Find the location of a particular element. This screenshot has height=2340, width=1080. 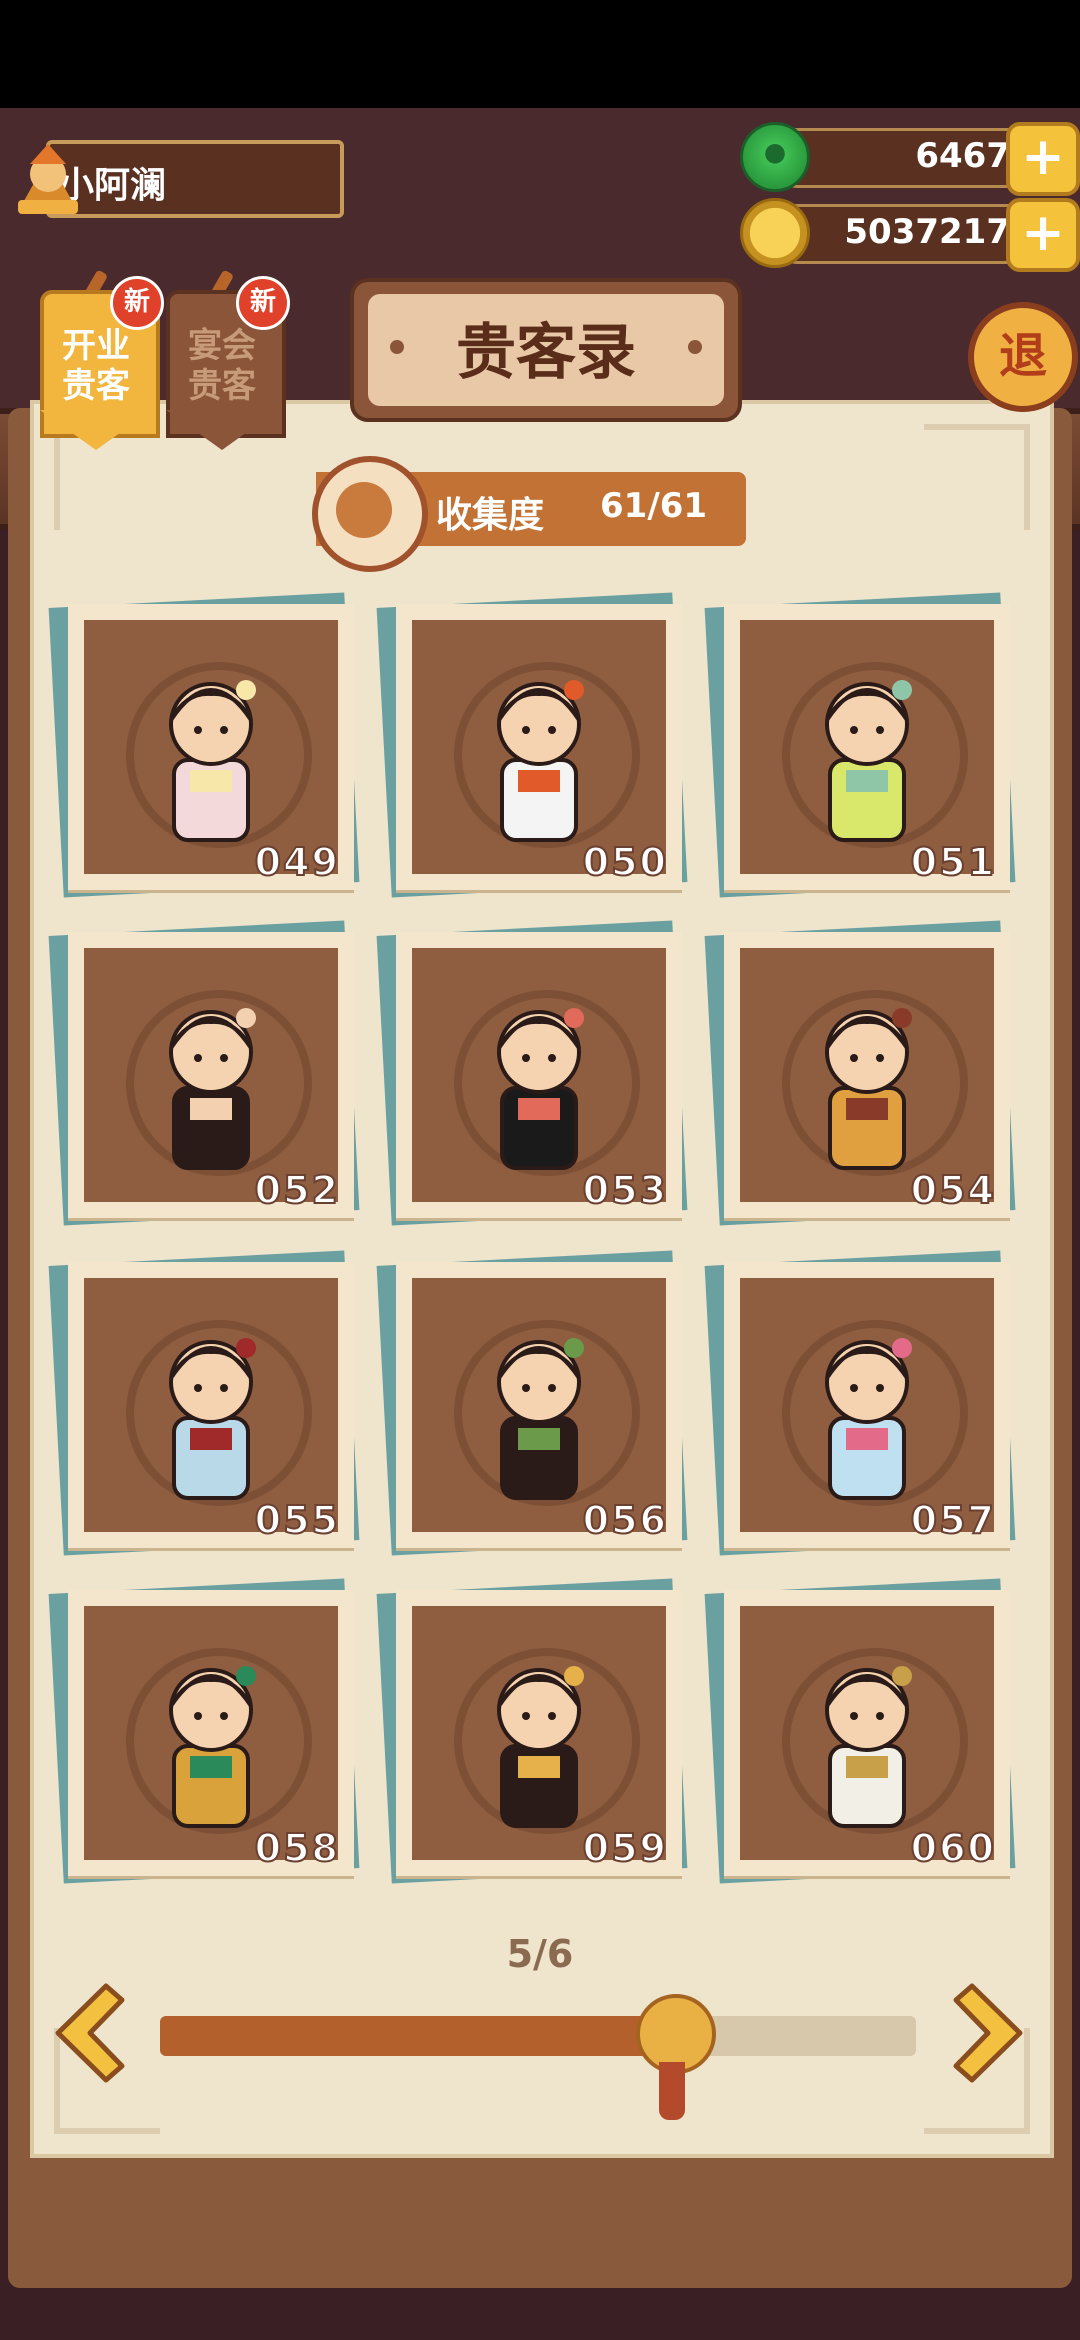

jade-resource: 6467 + is located at coordinates (910, 159).